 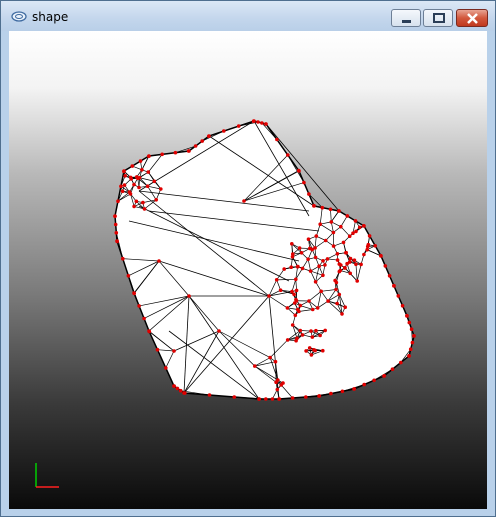 What do you see at coordinates (50, 17) in the screenshot?
I see `window-title: shape` at bounding box center [50, 17].